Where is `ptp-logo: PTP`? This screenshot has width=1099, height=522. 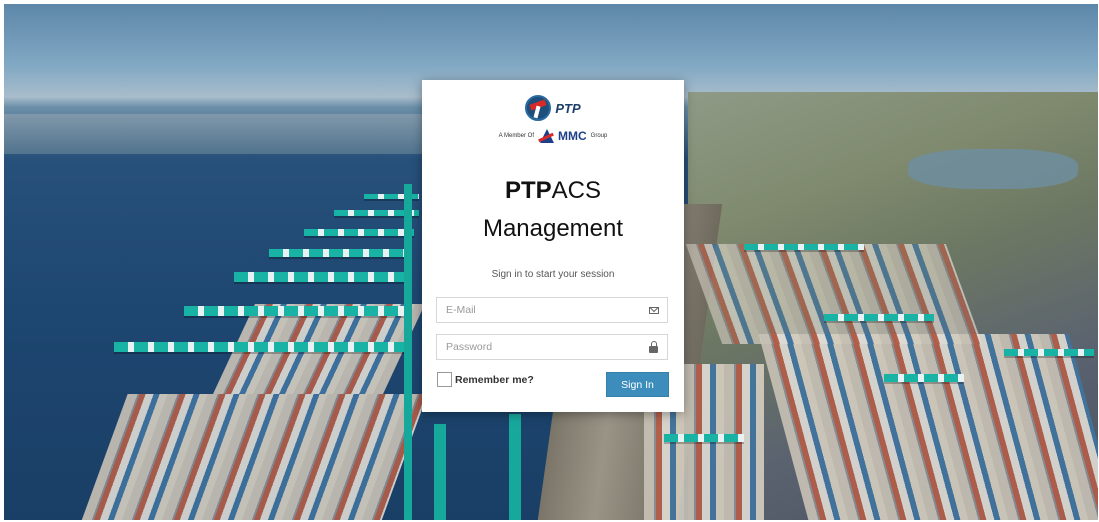 ptp-logo: PTP is located at coordinates (553, 108).